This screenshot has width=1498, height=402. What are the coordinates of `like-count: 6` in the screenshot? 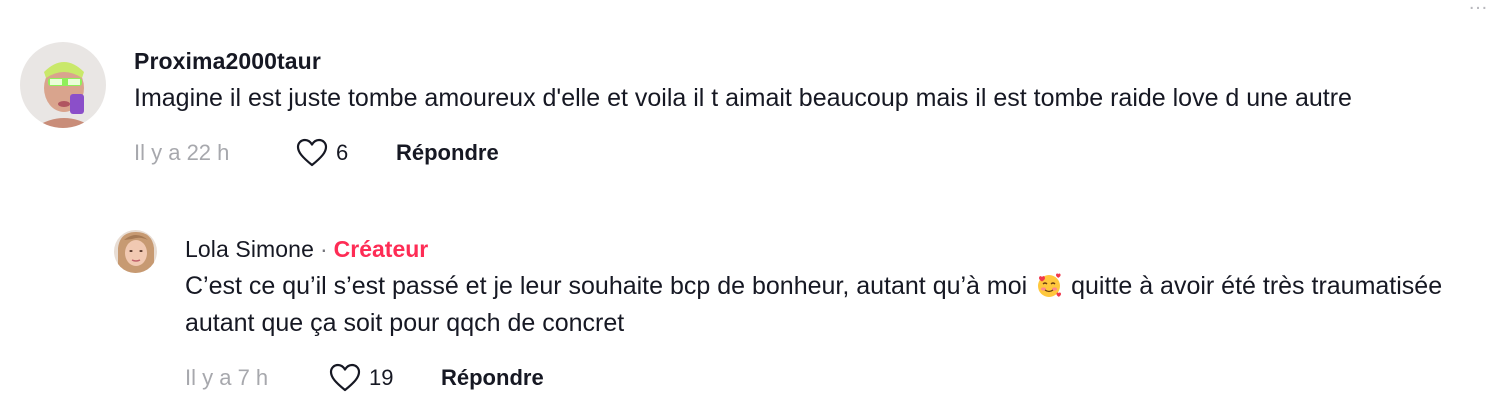 It's located at (342, 152).